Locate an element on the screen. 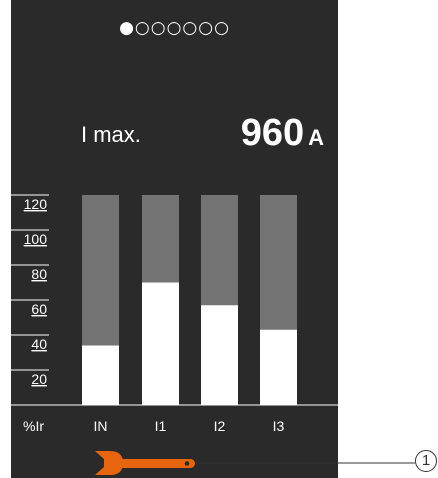 This screenshot has height=478, width=438. y-tick-label: 40 is located at coordinates (39, 344).